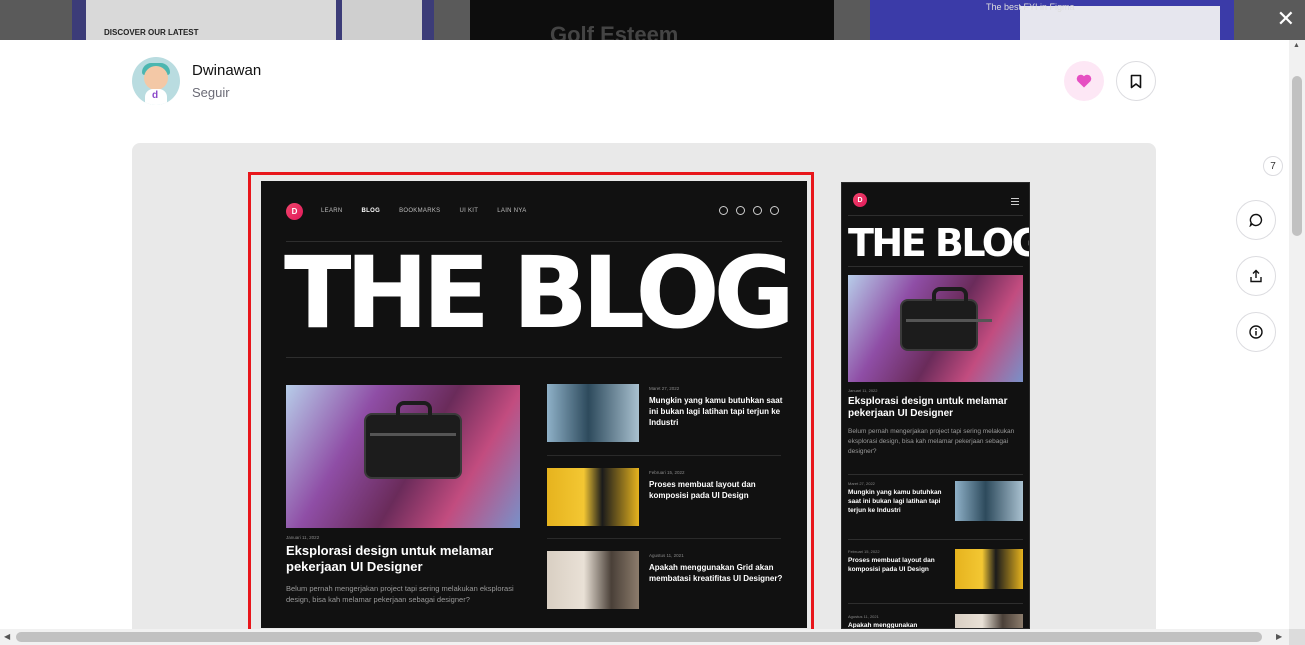 Image resolution: width=1305 pixels, height=645 pixels. Describe the element at coordinates (614, 31) in the screenshot. I see `background-shot-caption: Golf Esteem` at that location.